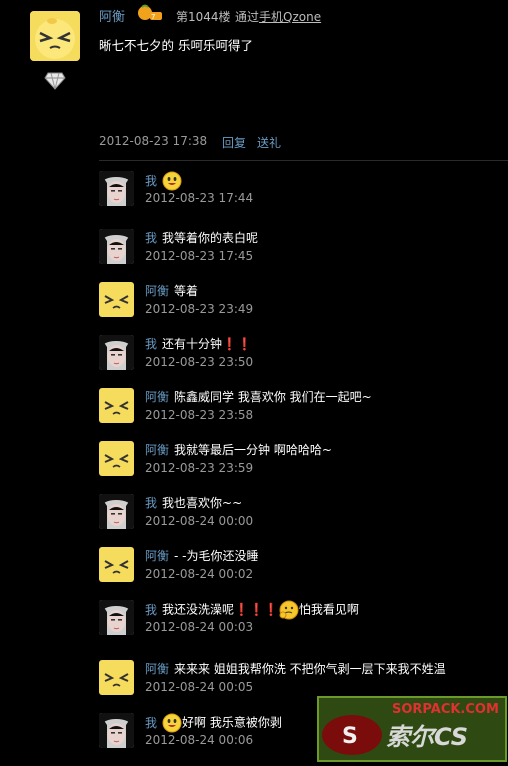  I want to click on diamond-icon, so click(55, 80).